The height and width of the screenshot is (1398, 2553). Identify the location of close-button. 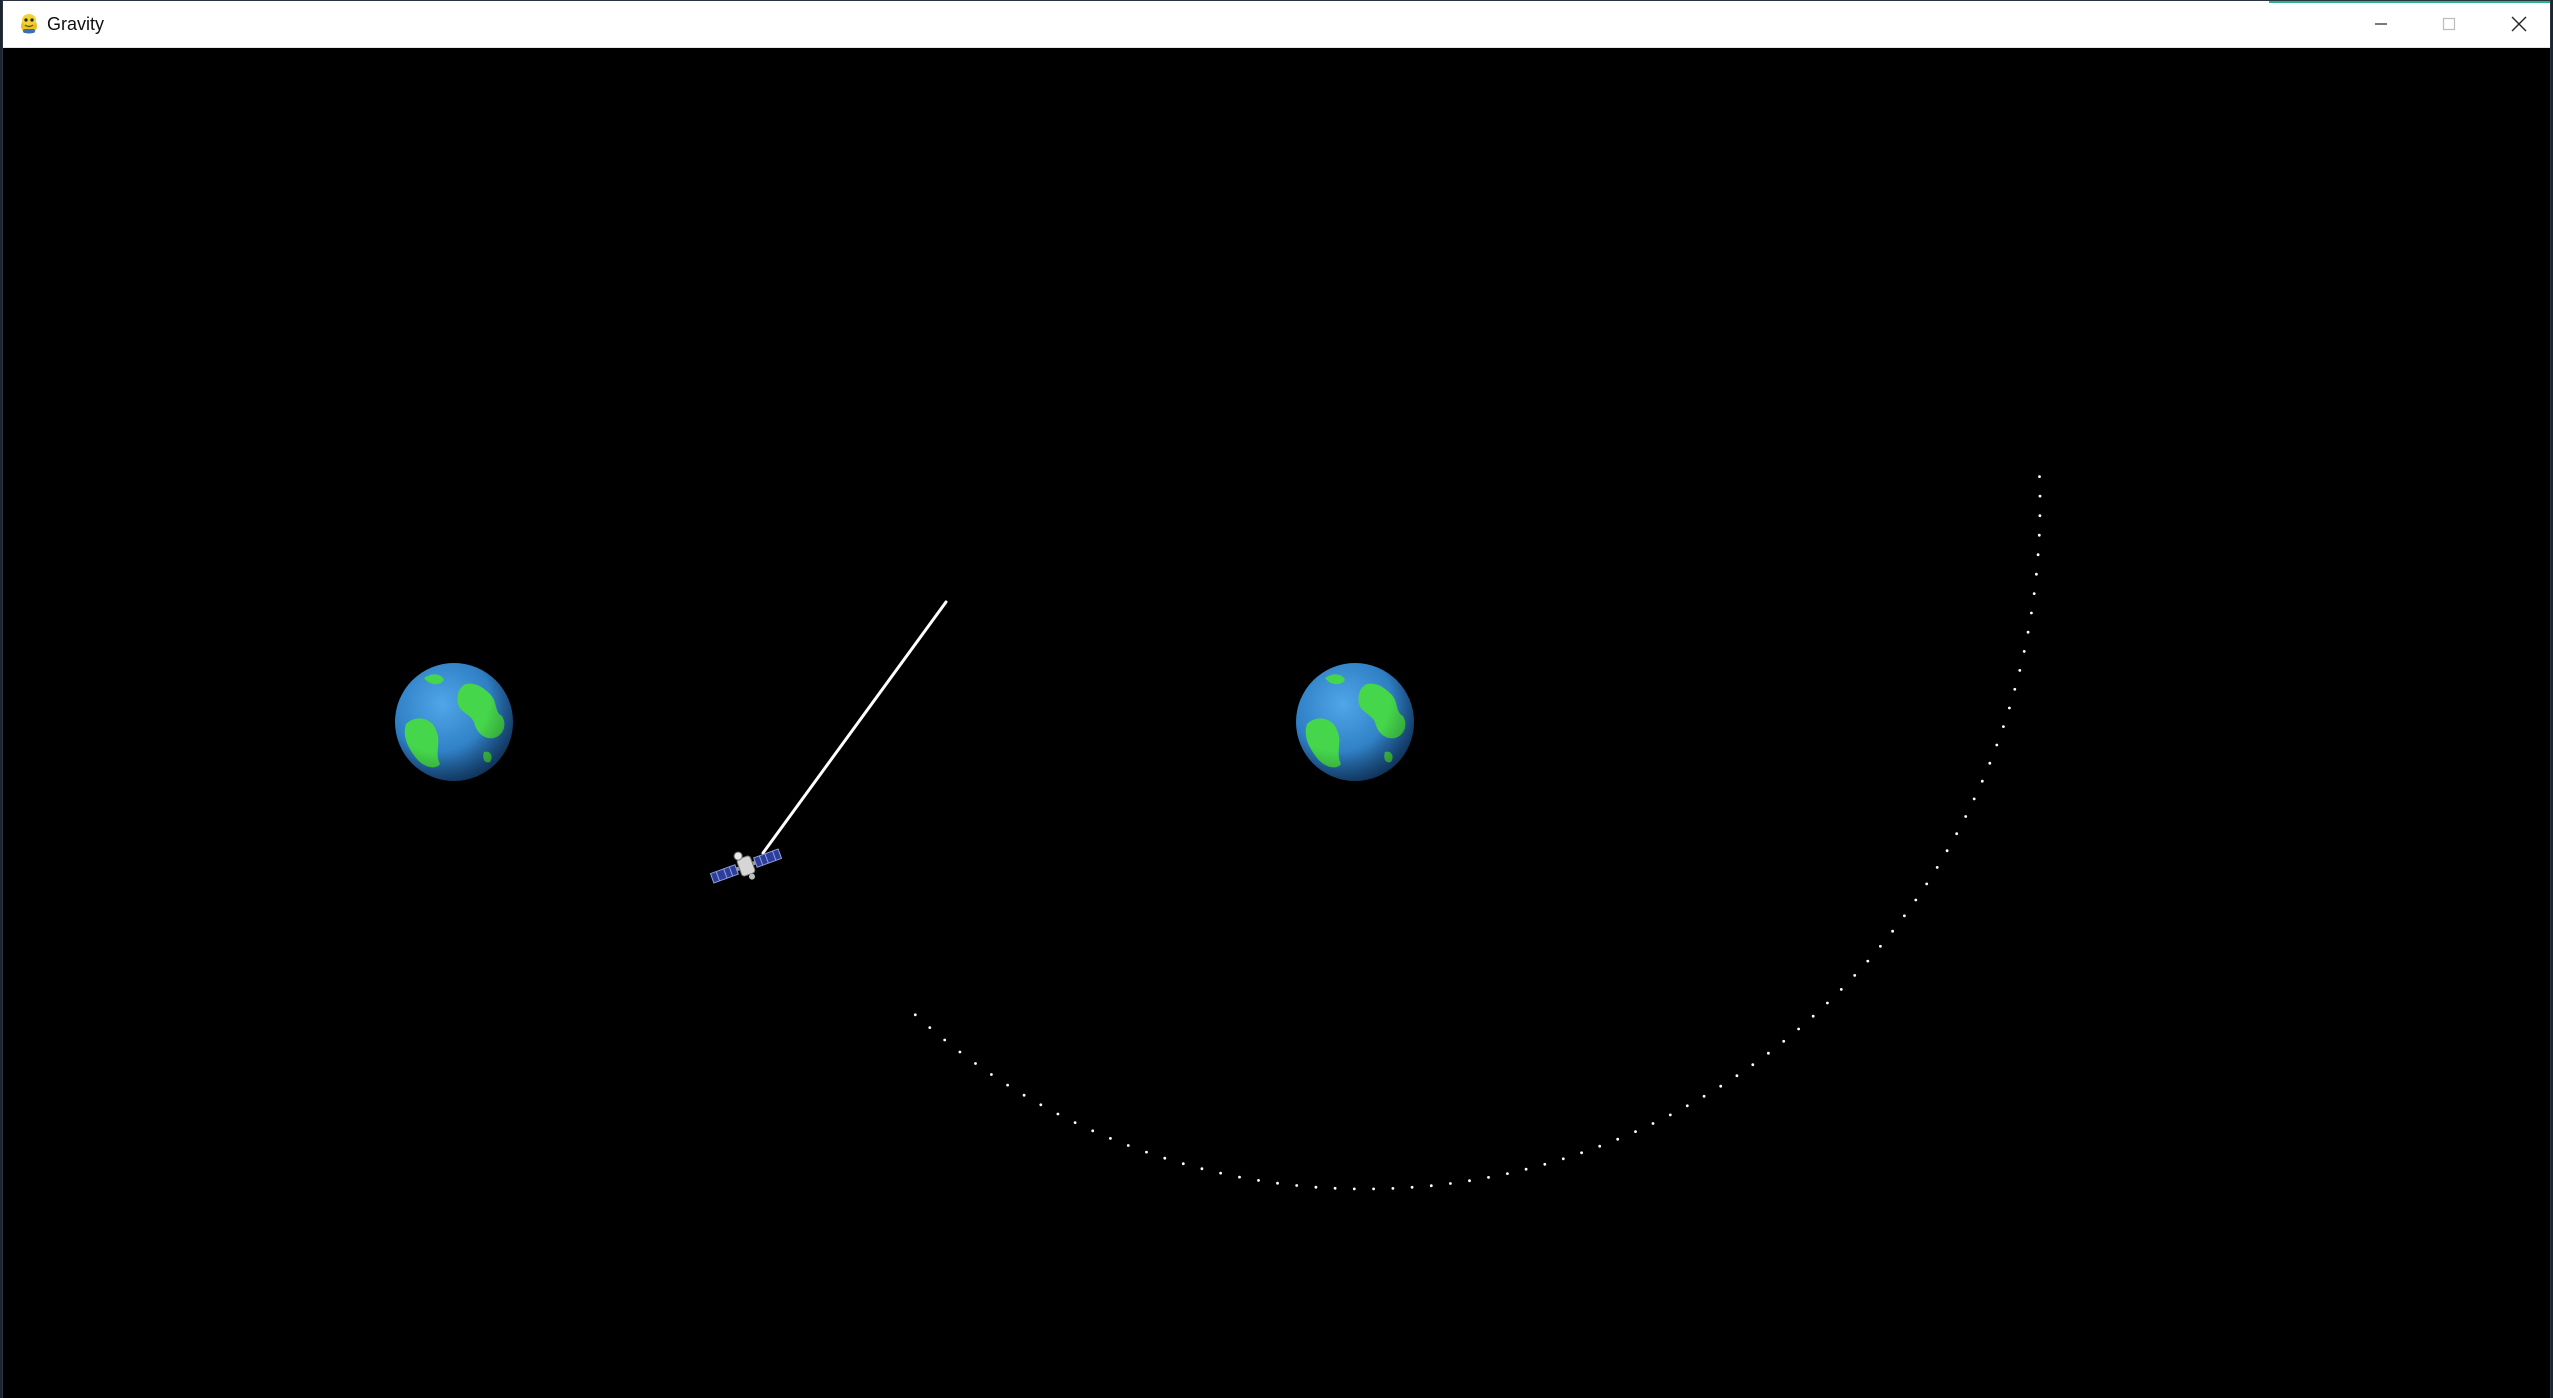
(2517, 24).